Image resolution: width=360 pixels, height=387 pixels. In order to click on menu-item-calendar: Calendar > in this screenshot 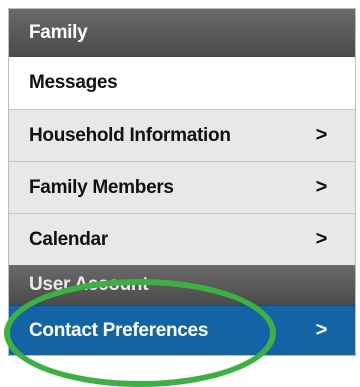, I will do `click(182, 239)`.